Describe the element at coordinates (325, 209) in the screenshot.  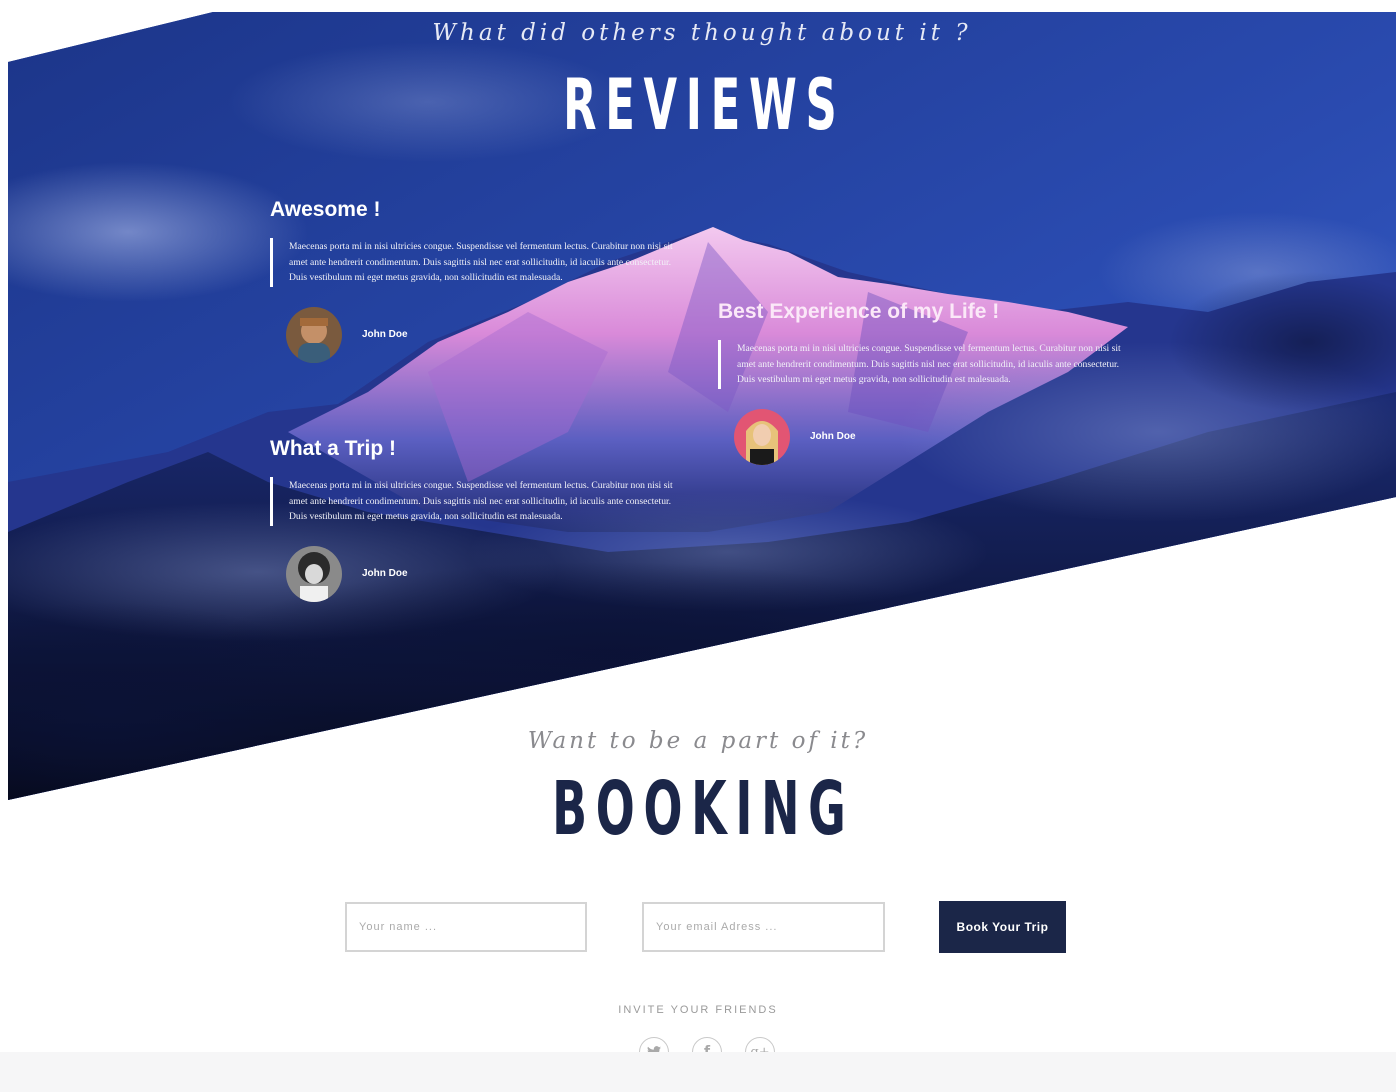
I see `review-heading: Awesome !` at that location.